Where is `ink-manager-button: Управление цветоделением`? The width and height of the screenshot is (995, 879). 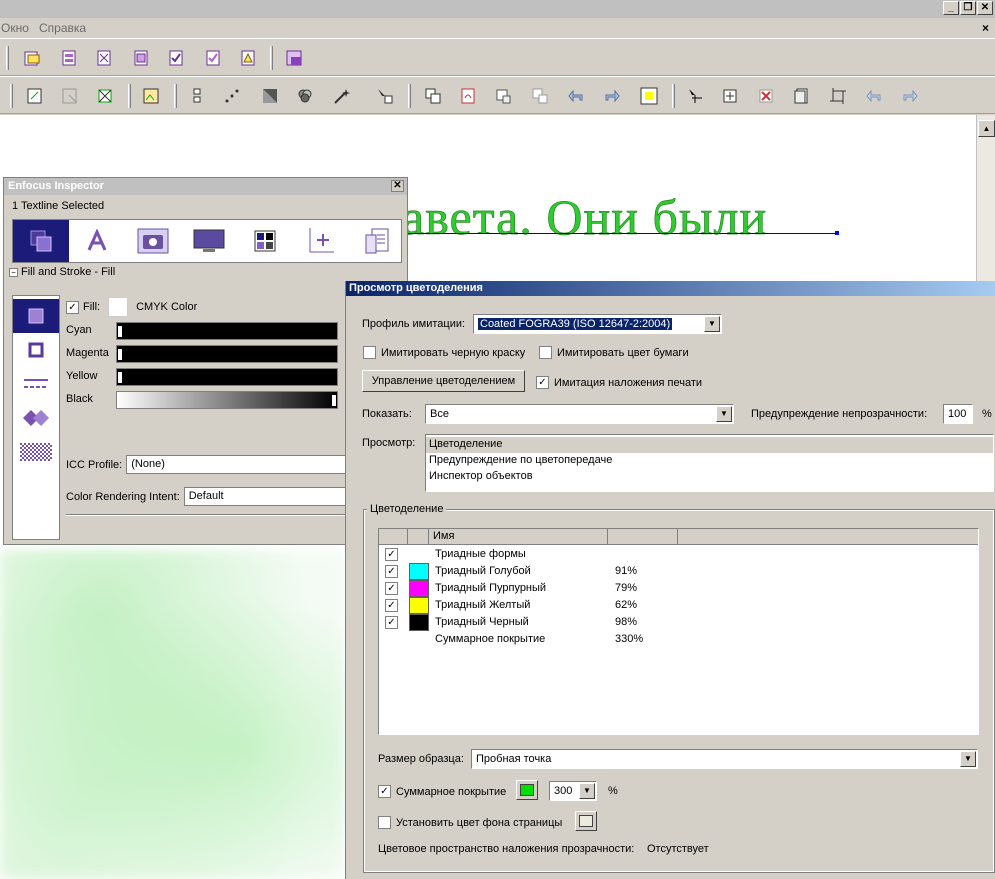
ink-manager-button: Управление цветоделением is located at coordinates (443, 381).